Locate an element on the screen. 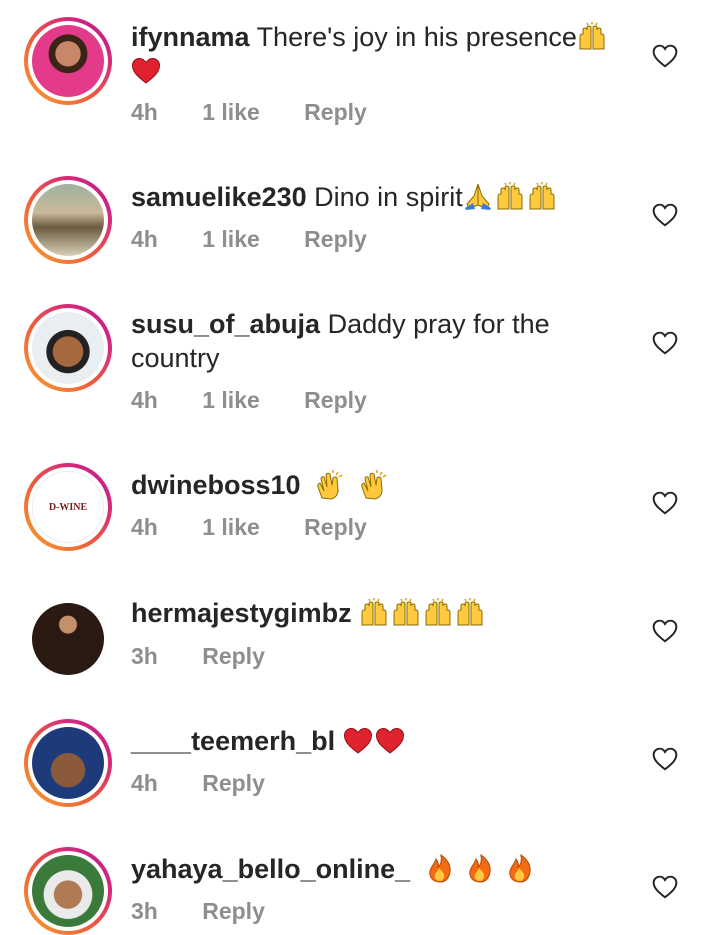 This screenshot has width=720, height=935. comment-text: samuelike230 Dino in spirit is located at coordinates (380, 197).